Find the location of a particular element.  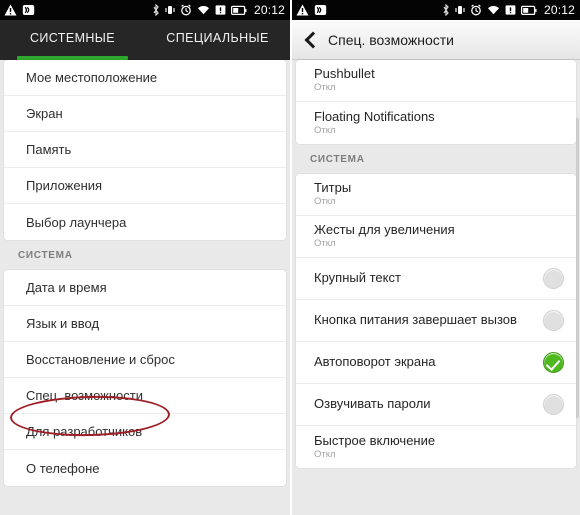

list-item: Автоповорот экрана is located at coordinates (436, 363).